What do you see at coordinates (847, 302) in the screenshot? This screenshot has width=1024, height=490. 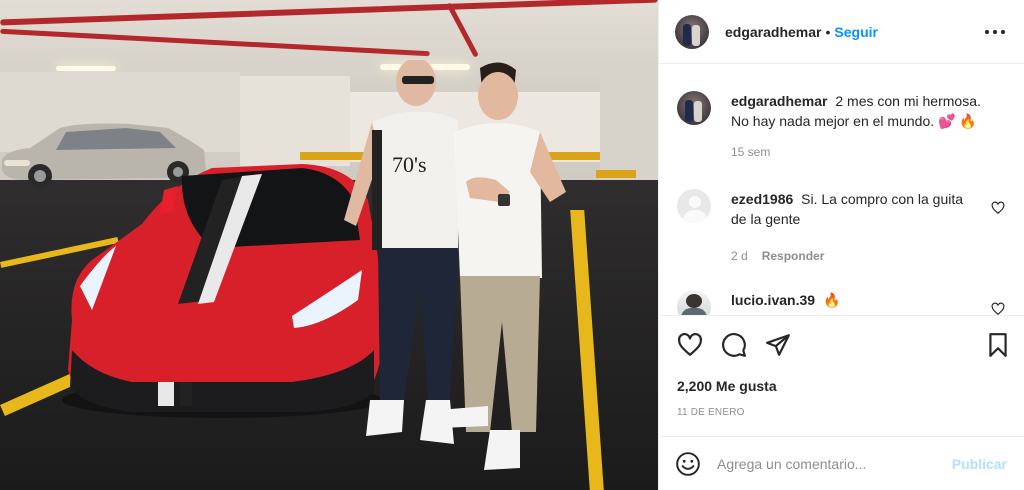 I see `comment-item: lucio.ivan.39 🔥` at bounding box center [847, 302].